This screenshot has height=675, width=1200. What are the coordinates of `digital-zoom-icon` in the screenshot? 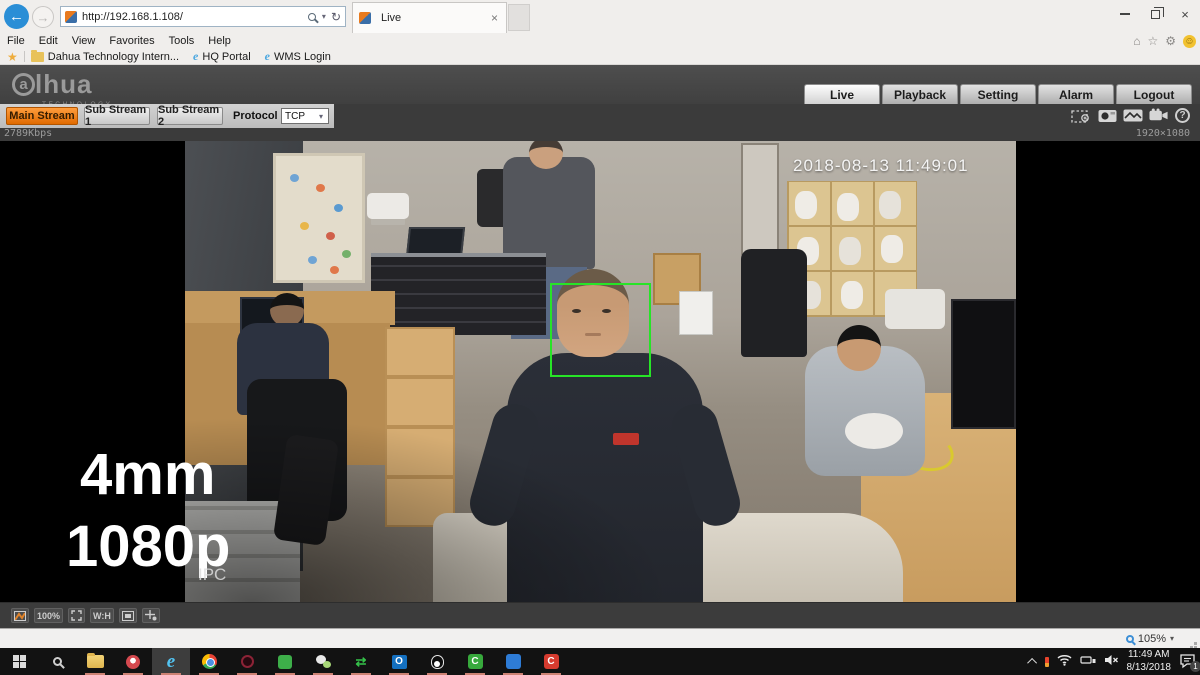 It's located at (1081, 115).